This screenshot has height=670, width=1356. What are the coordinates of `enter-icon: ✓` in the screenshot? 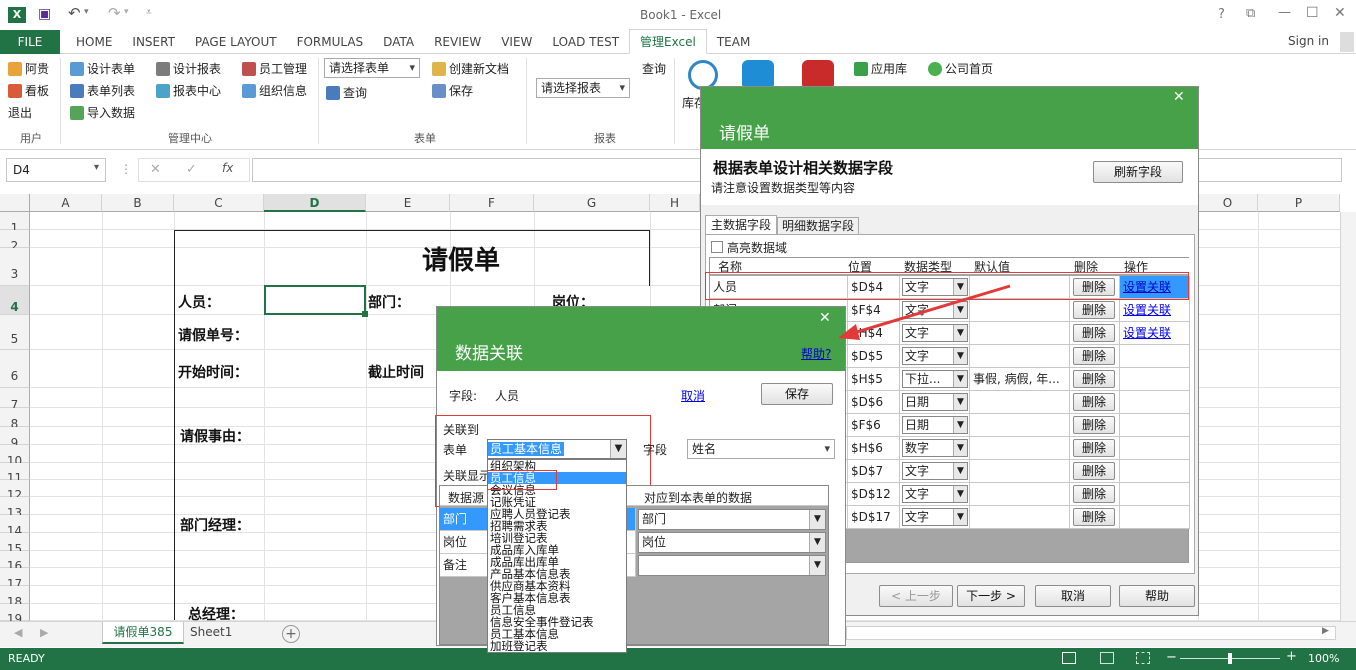 It's located at (191, 169).